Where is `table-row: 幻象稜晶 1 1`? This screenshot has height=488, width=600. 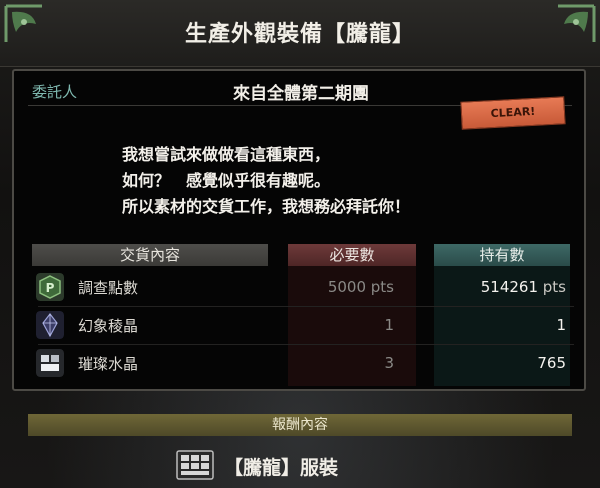 table-row: 幻象稜晶 1 1 is located at coordinates (301, 326).